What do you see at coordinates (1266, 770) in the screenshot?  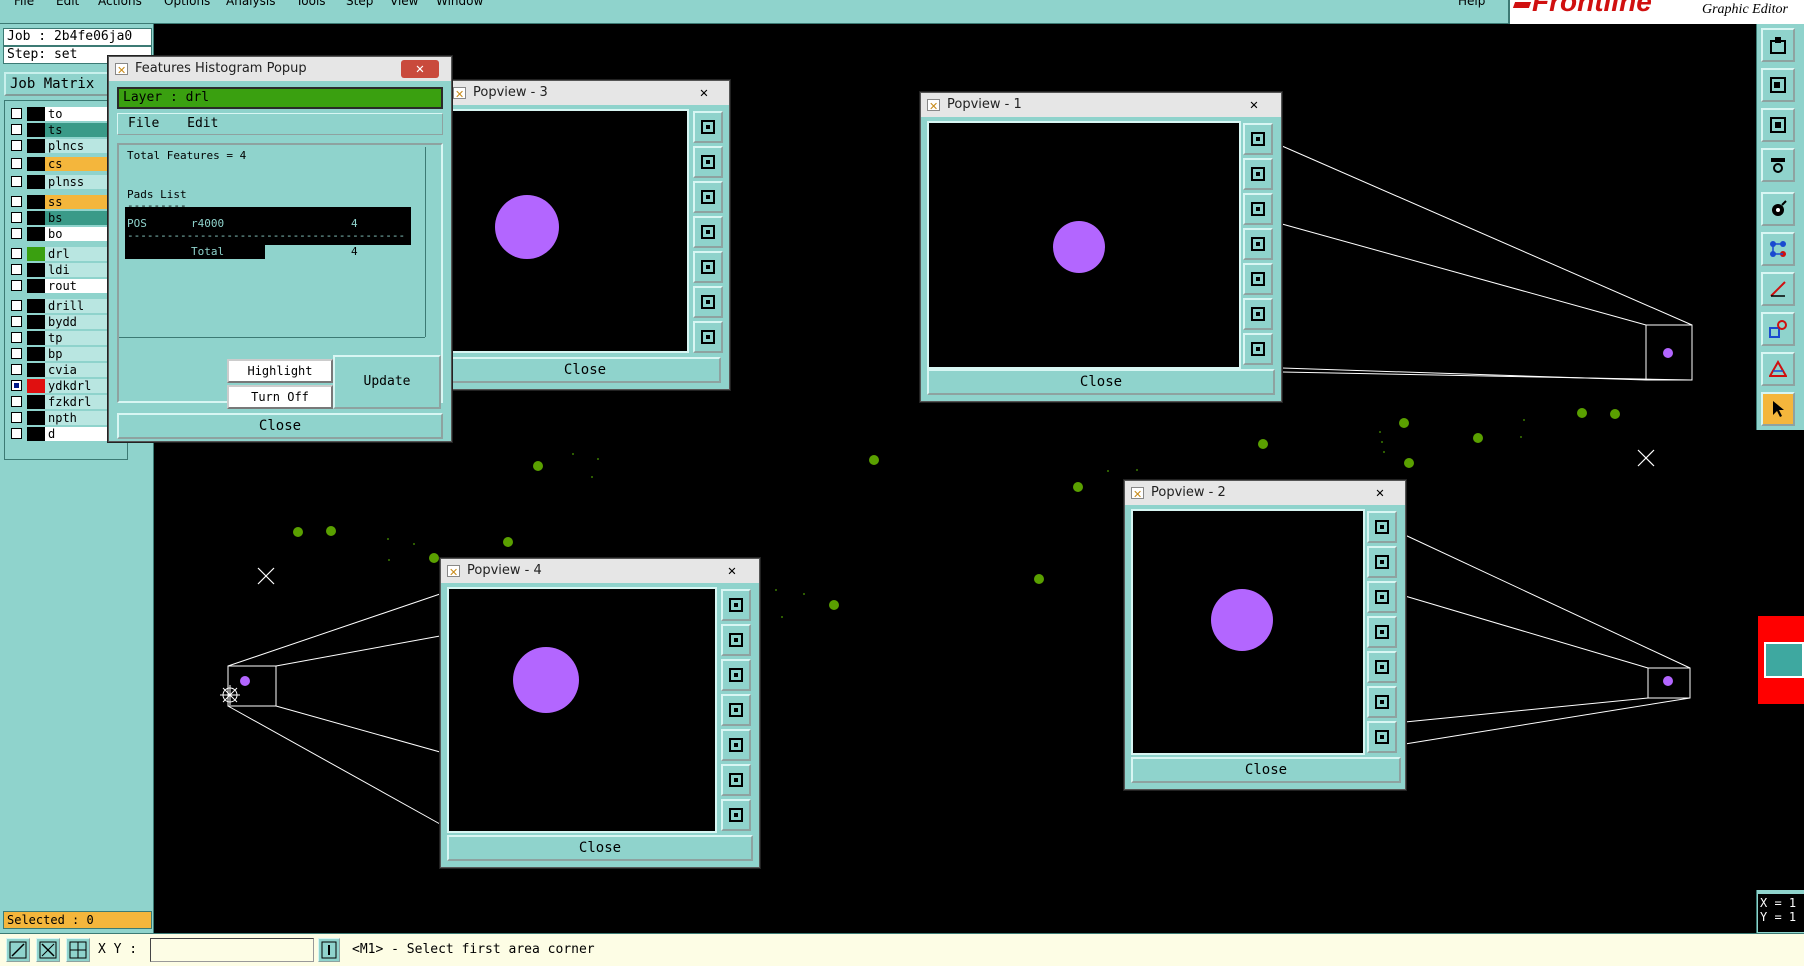 I see `popview-2-close-button: Close` at bounding box center [1266, 770].